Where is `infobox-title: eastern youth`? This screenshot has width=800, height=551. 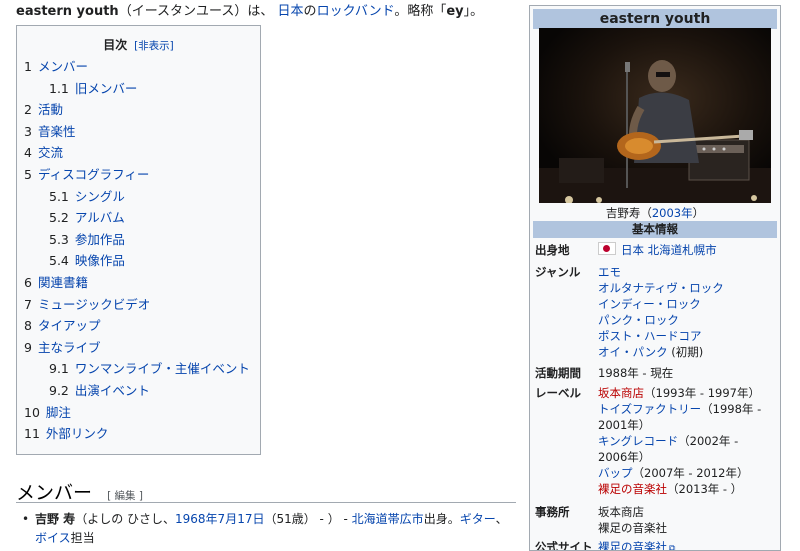
infobox-title: eastern youth is located at coordinates (655, 19).